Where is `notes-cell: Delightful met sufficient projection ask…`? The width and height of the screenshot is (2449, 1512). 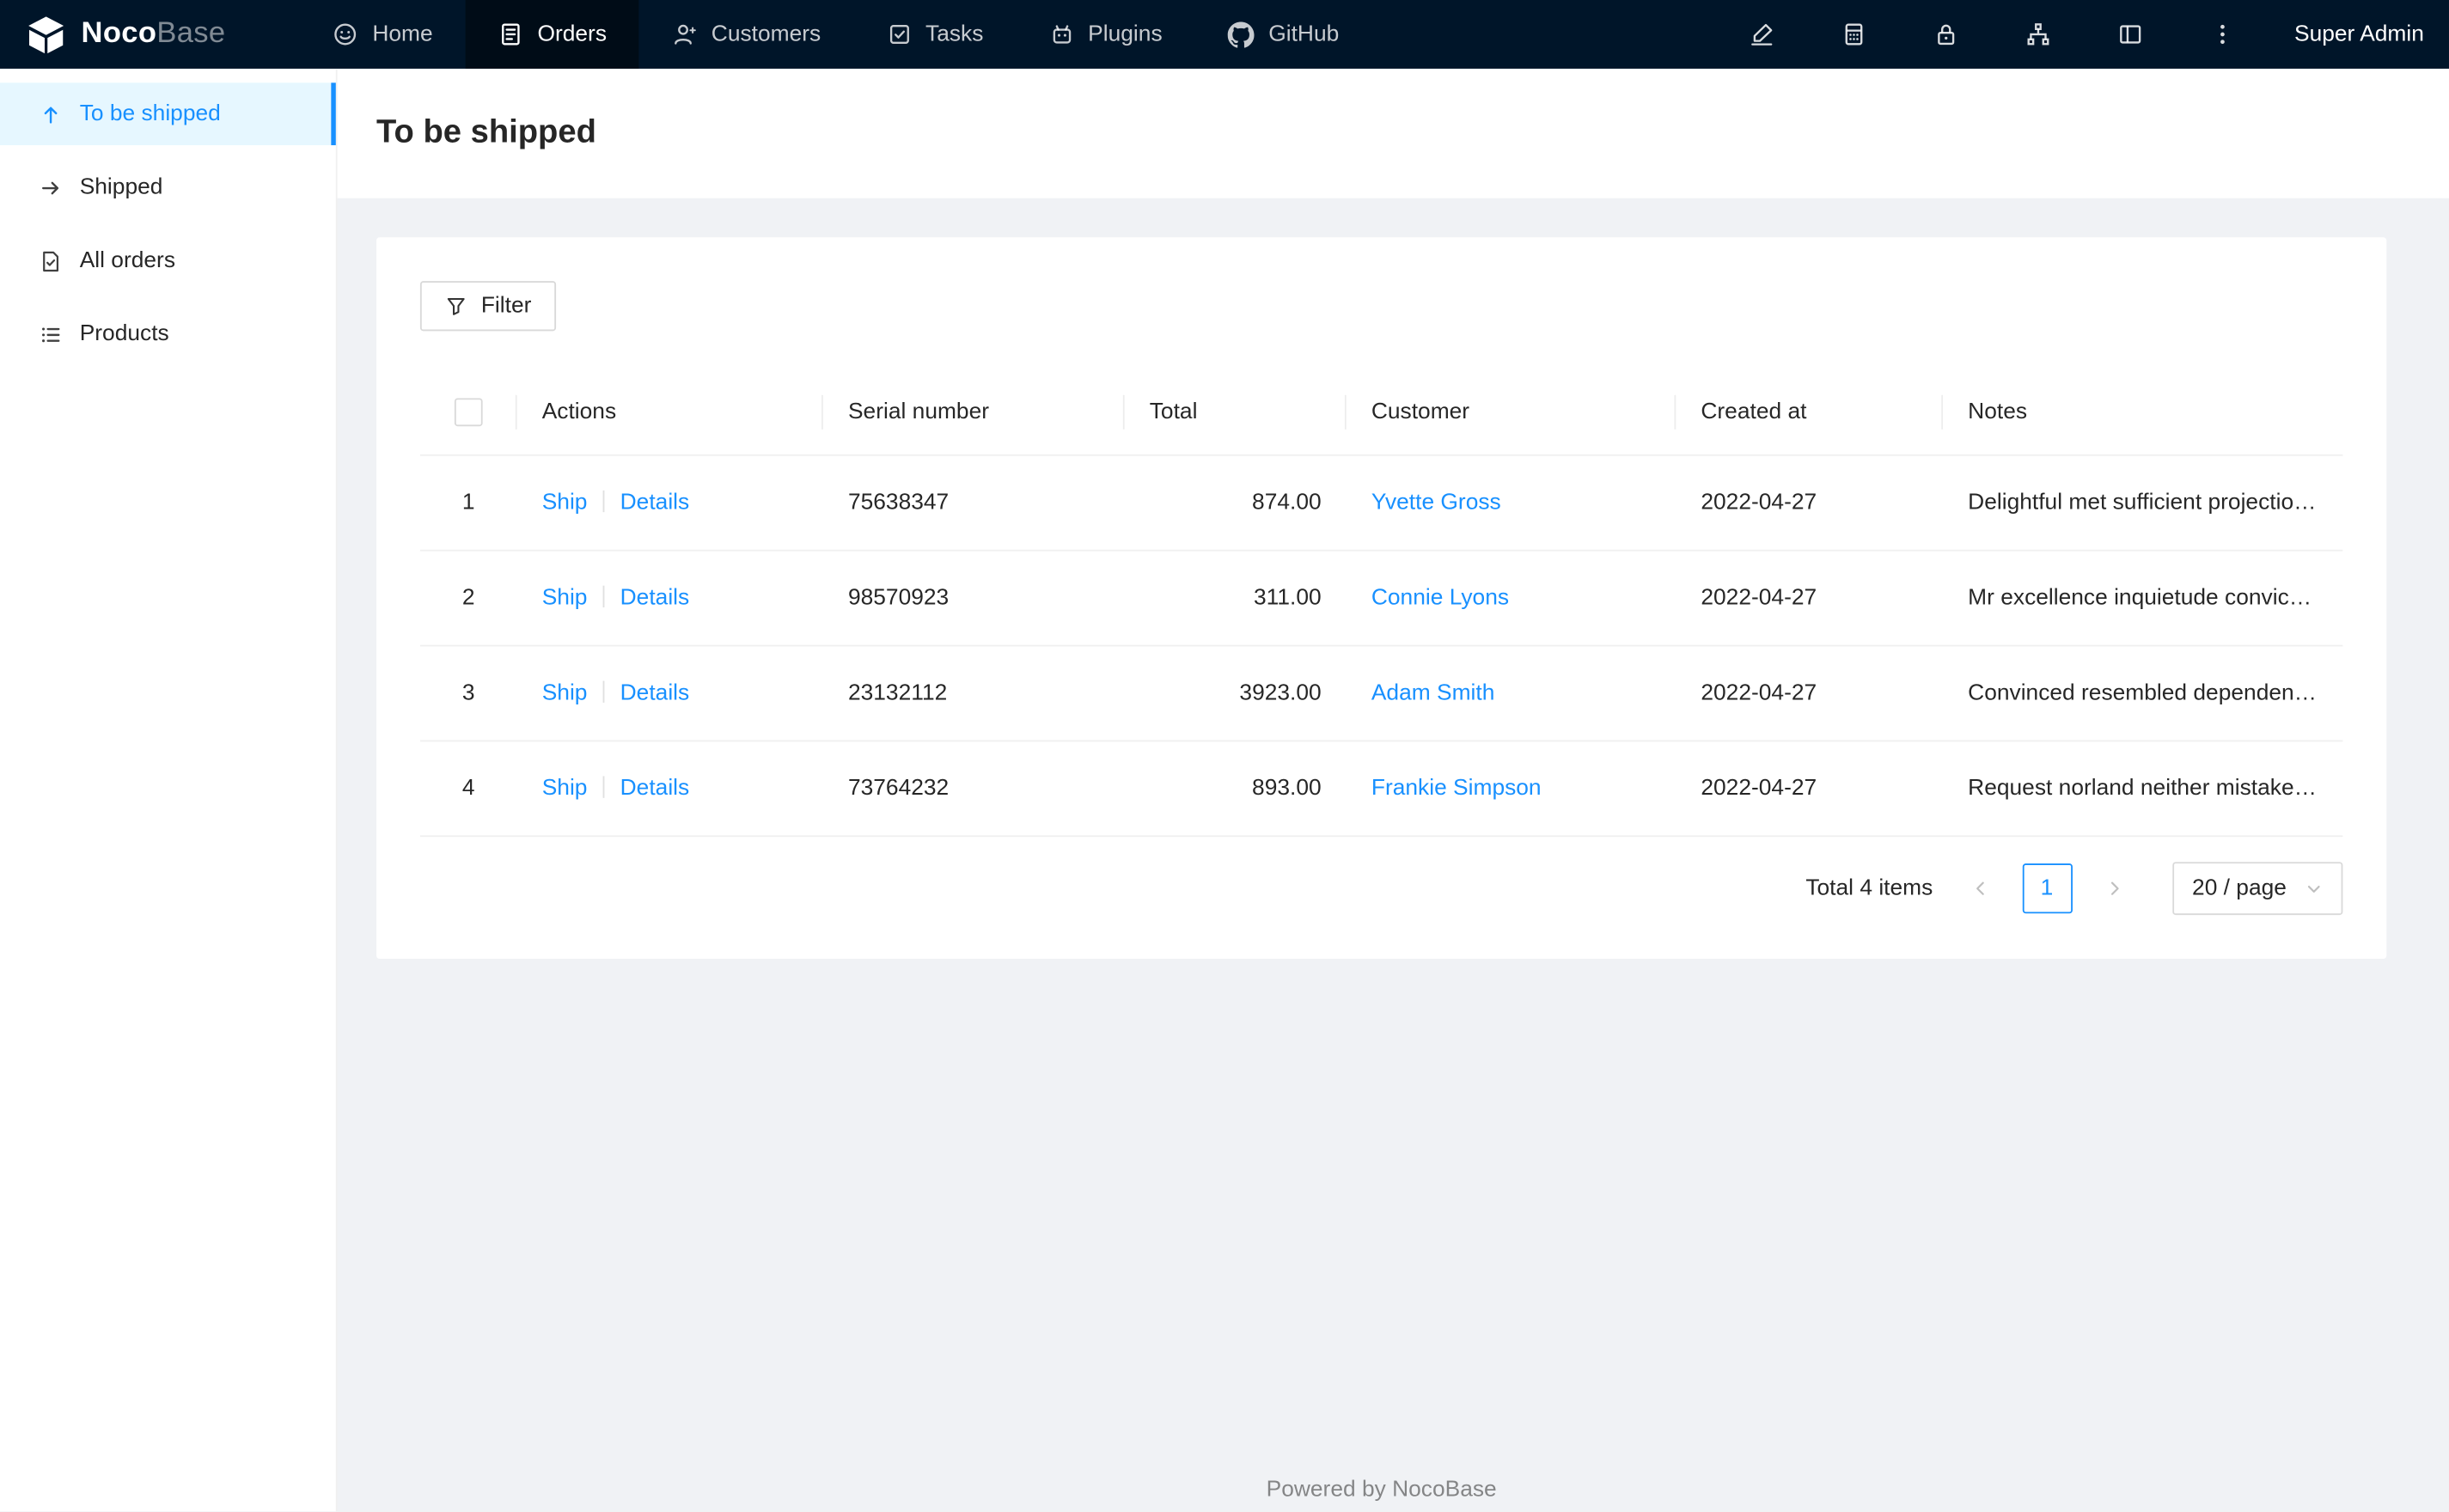 notes-cell: Delightful met sufficient projection ask… is located at coordinates (2155, 503).